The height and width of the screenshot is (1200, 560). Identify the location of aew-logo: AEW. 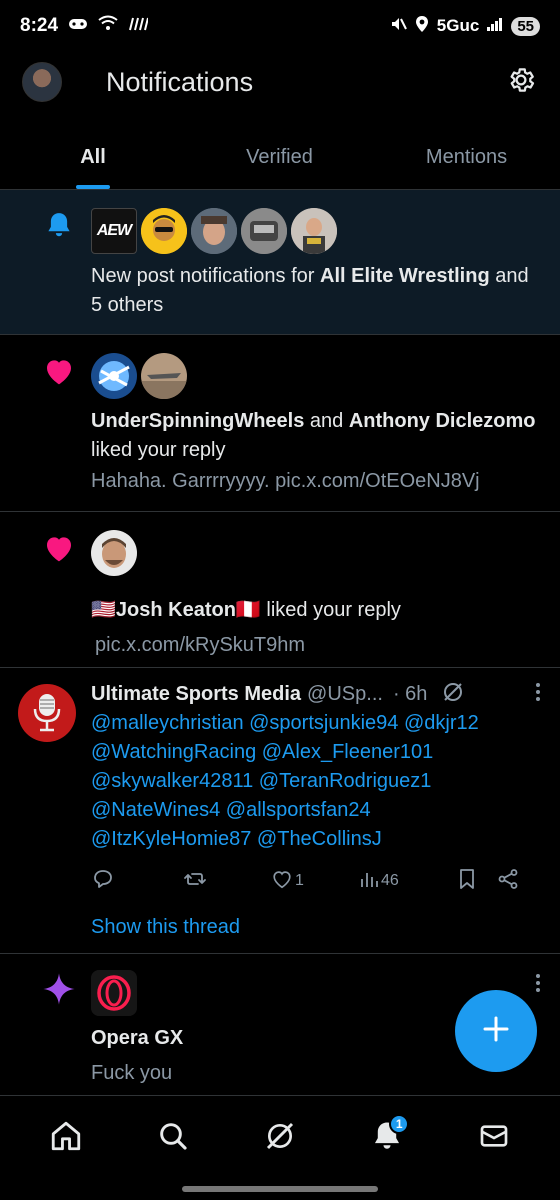
(114, 230).